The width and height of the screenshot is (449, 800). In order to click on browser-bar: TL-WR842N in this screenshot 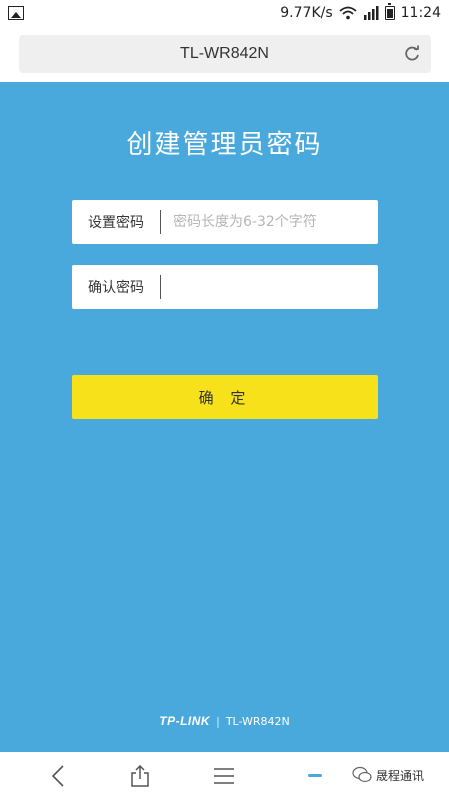, I will do `click(224, 54)`.